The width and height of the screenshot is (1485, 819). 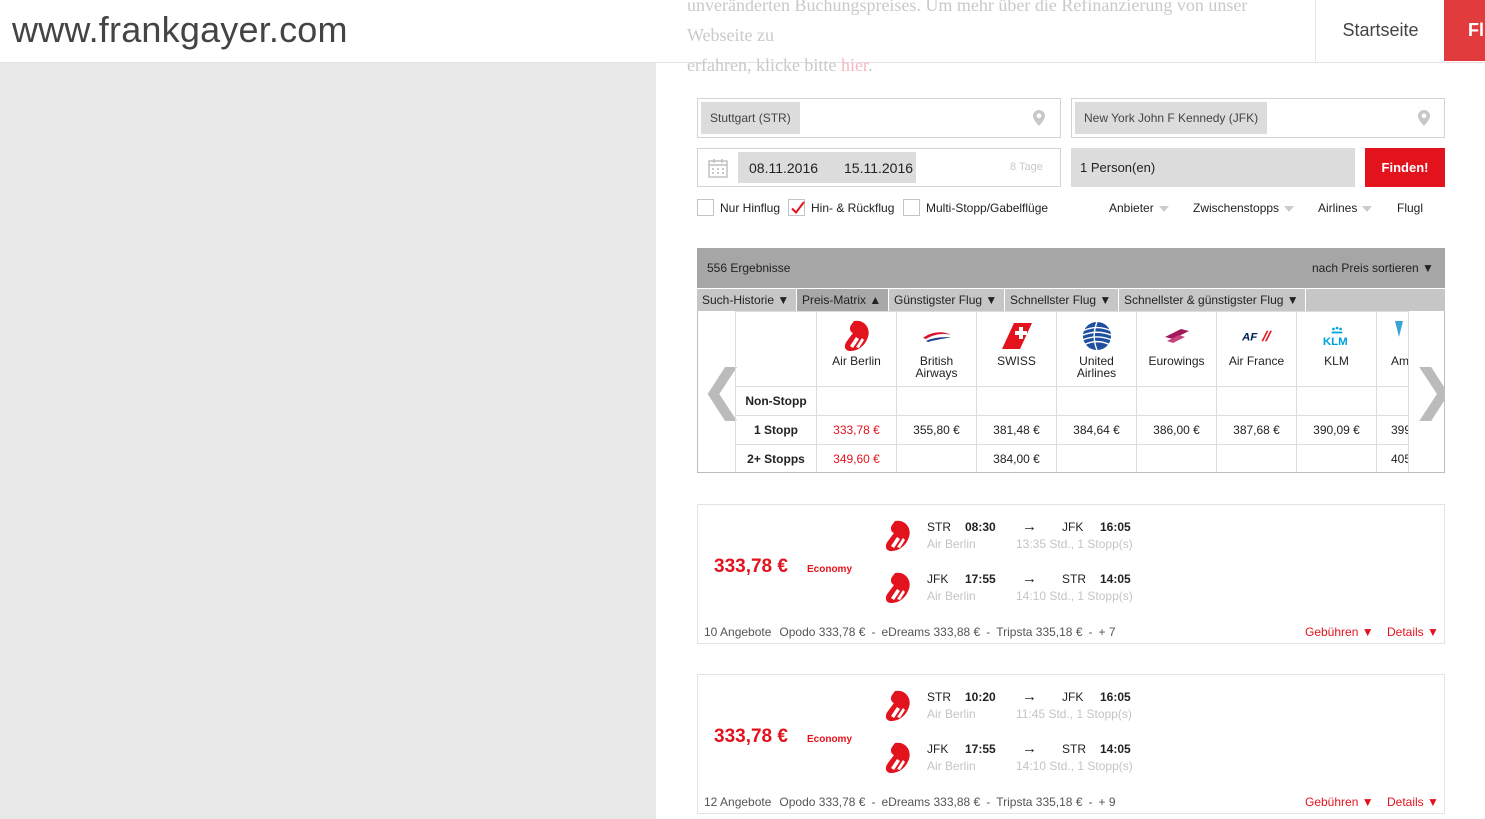 I want to click on price-cell: 355,80 €, so click(x=936, y=429).